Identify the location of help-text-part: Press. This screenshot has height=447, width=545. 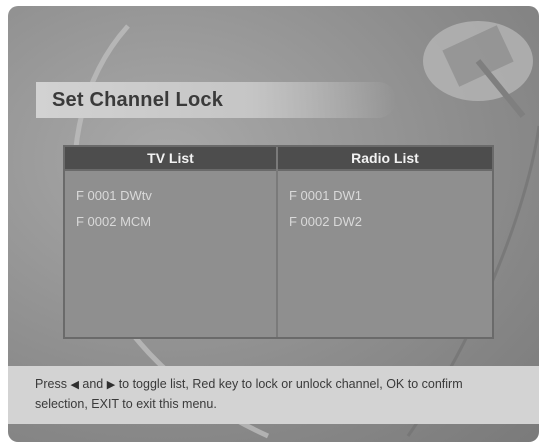
(51, 384).